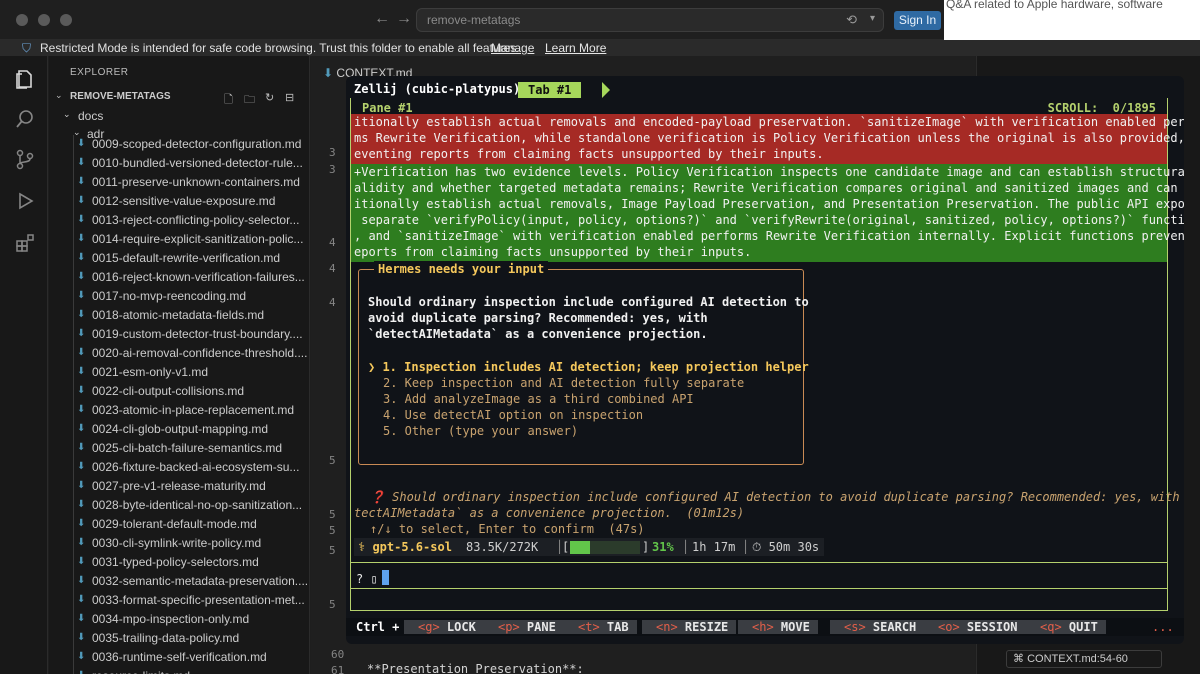  Describe the element at coordinates (179, 372) in the screenshot. I see `file-item: ⬇ 0021-esm-only-v1.md` at that location.